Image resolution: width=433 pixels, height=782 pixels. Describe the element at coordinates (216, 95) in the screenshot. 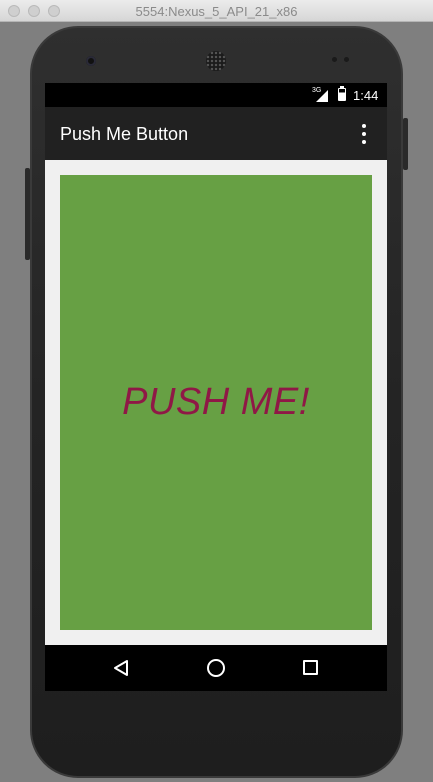

I see `status-bar: 3G 1:44` at that location.